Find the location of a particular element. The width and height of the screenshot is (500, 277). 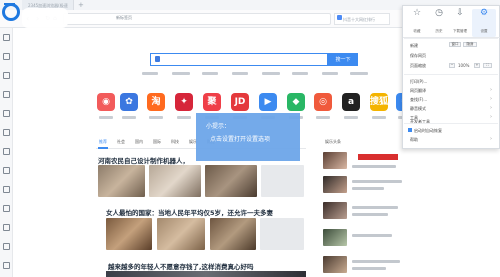

address-bar is located at coordinates (197, 19).